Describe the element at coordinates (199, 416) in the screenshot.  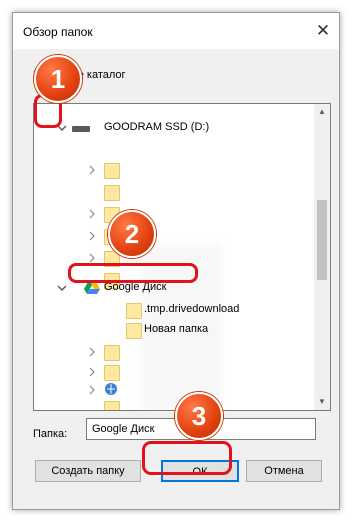
I see `step-badge-3: 3` at that location.